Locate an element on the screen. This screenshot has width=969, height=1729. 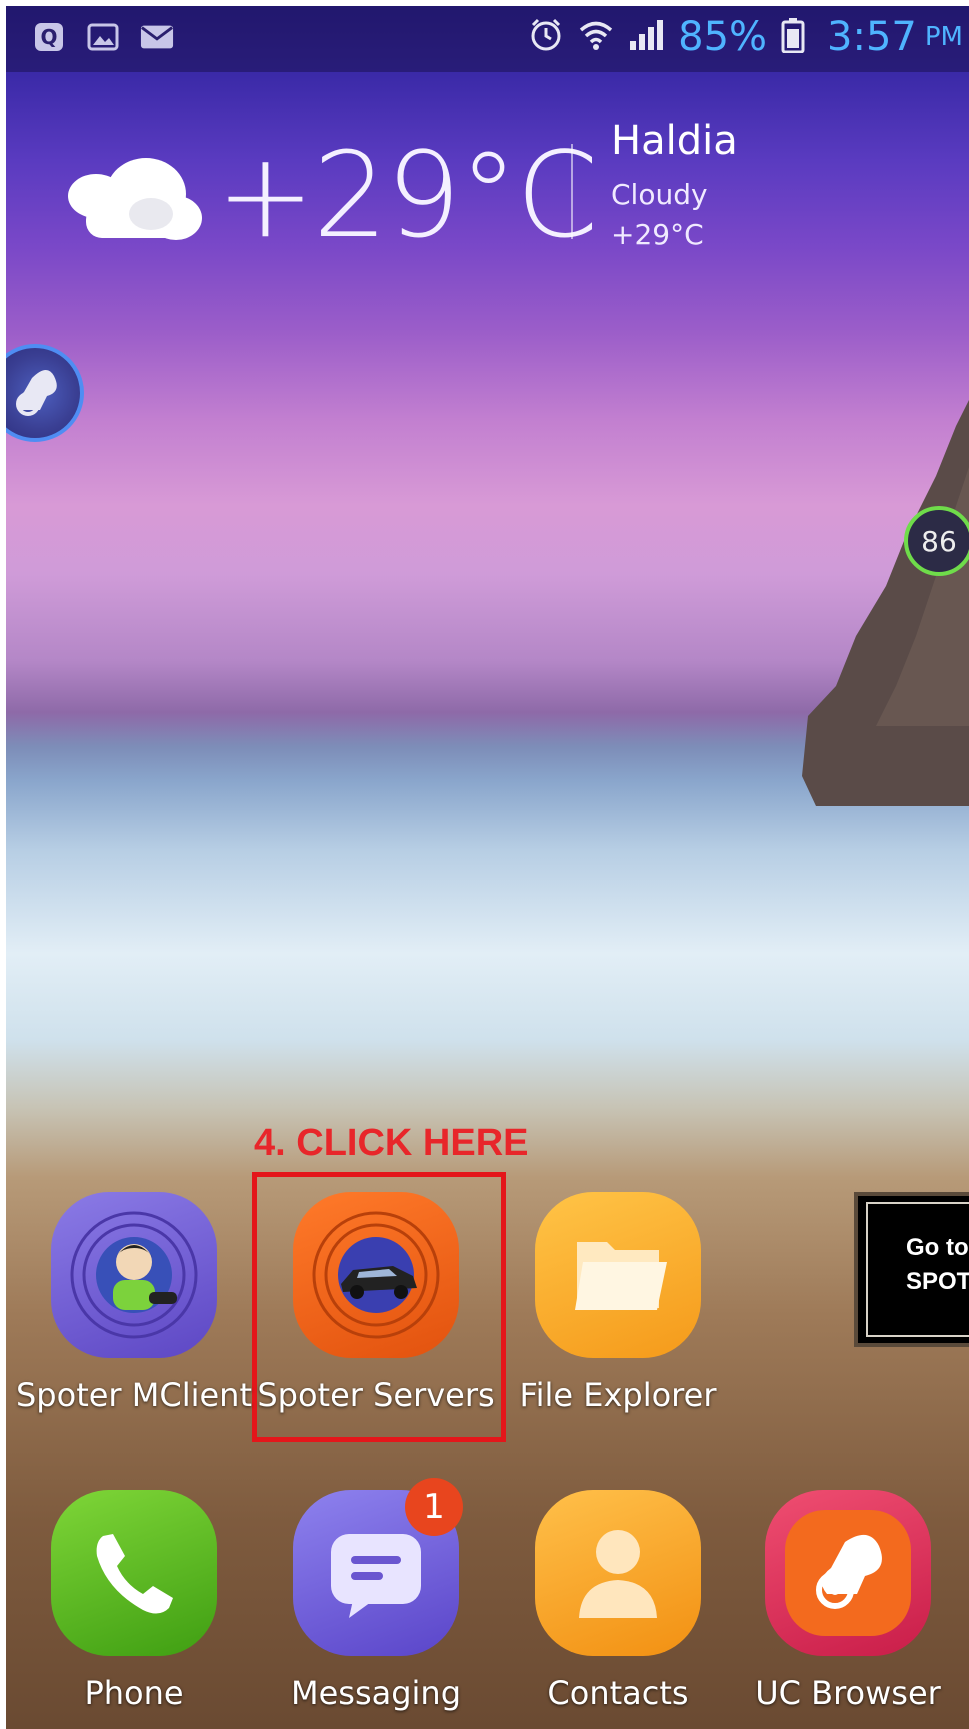
weather-divider is located at coordinates (572, 191).